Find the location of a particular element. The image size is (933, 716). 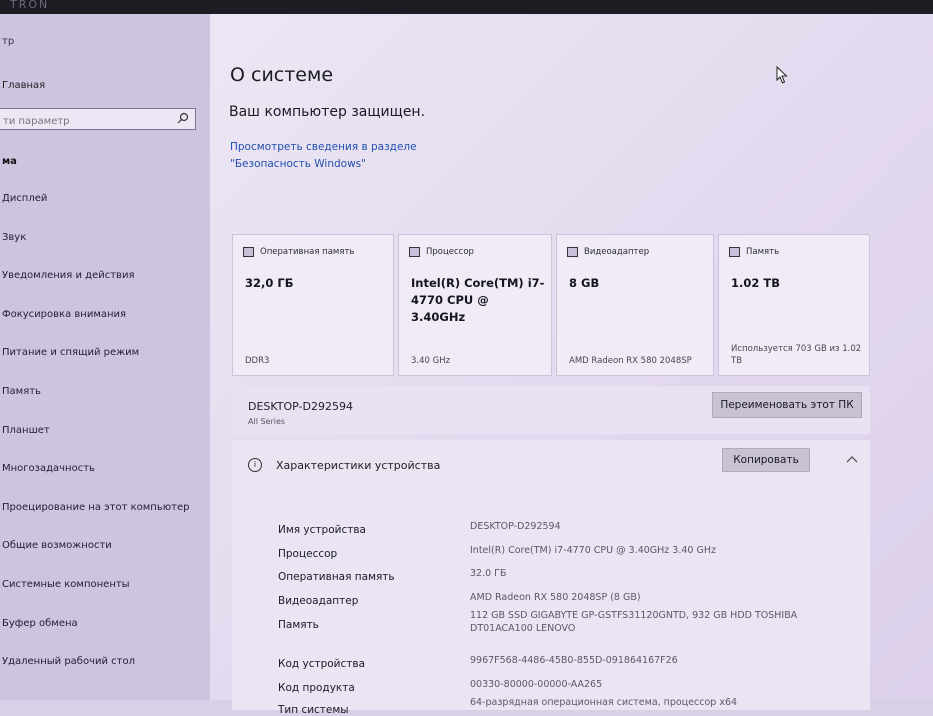

spec-key: Оперативная память is located at coordinates (336, 577).